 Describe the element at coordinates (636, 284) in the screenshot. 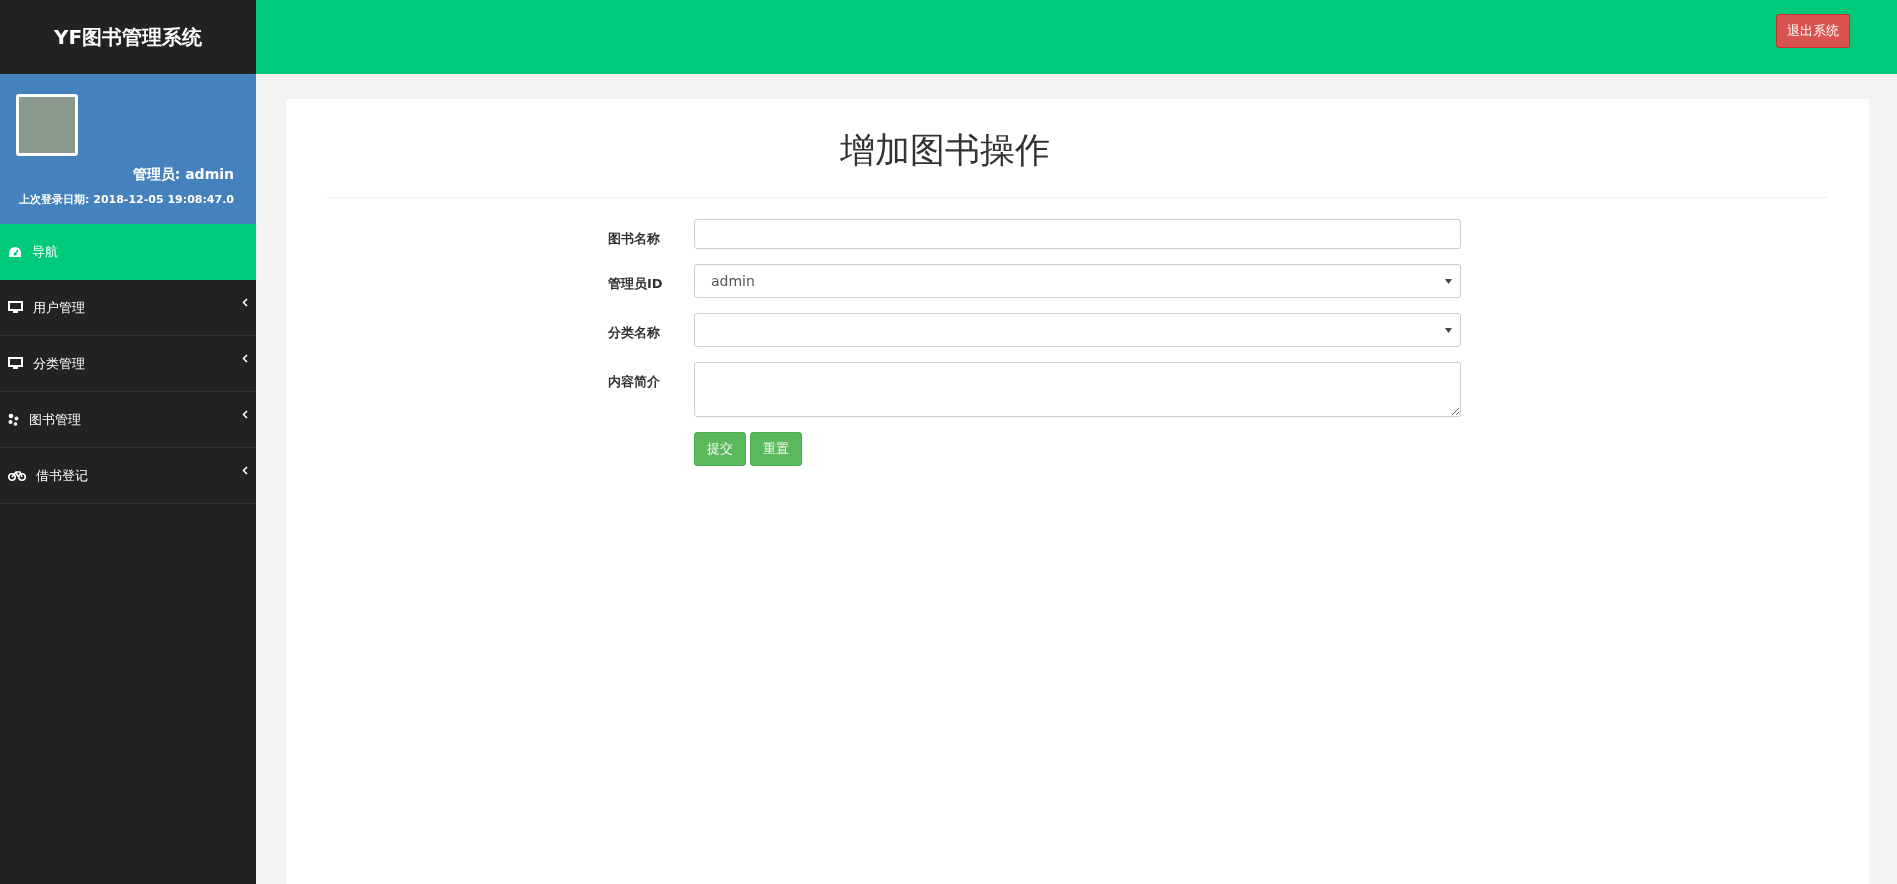

I see `field-label: 管理员ID` at that location.